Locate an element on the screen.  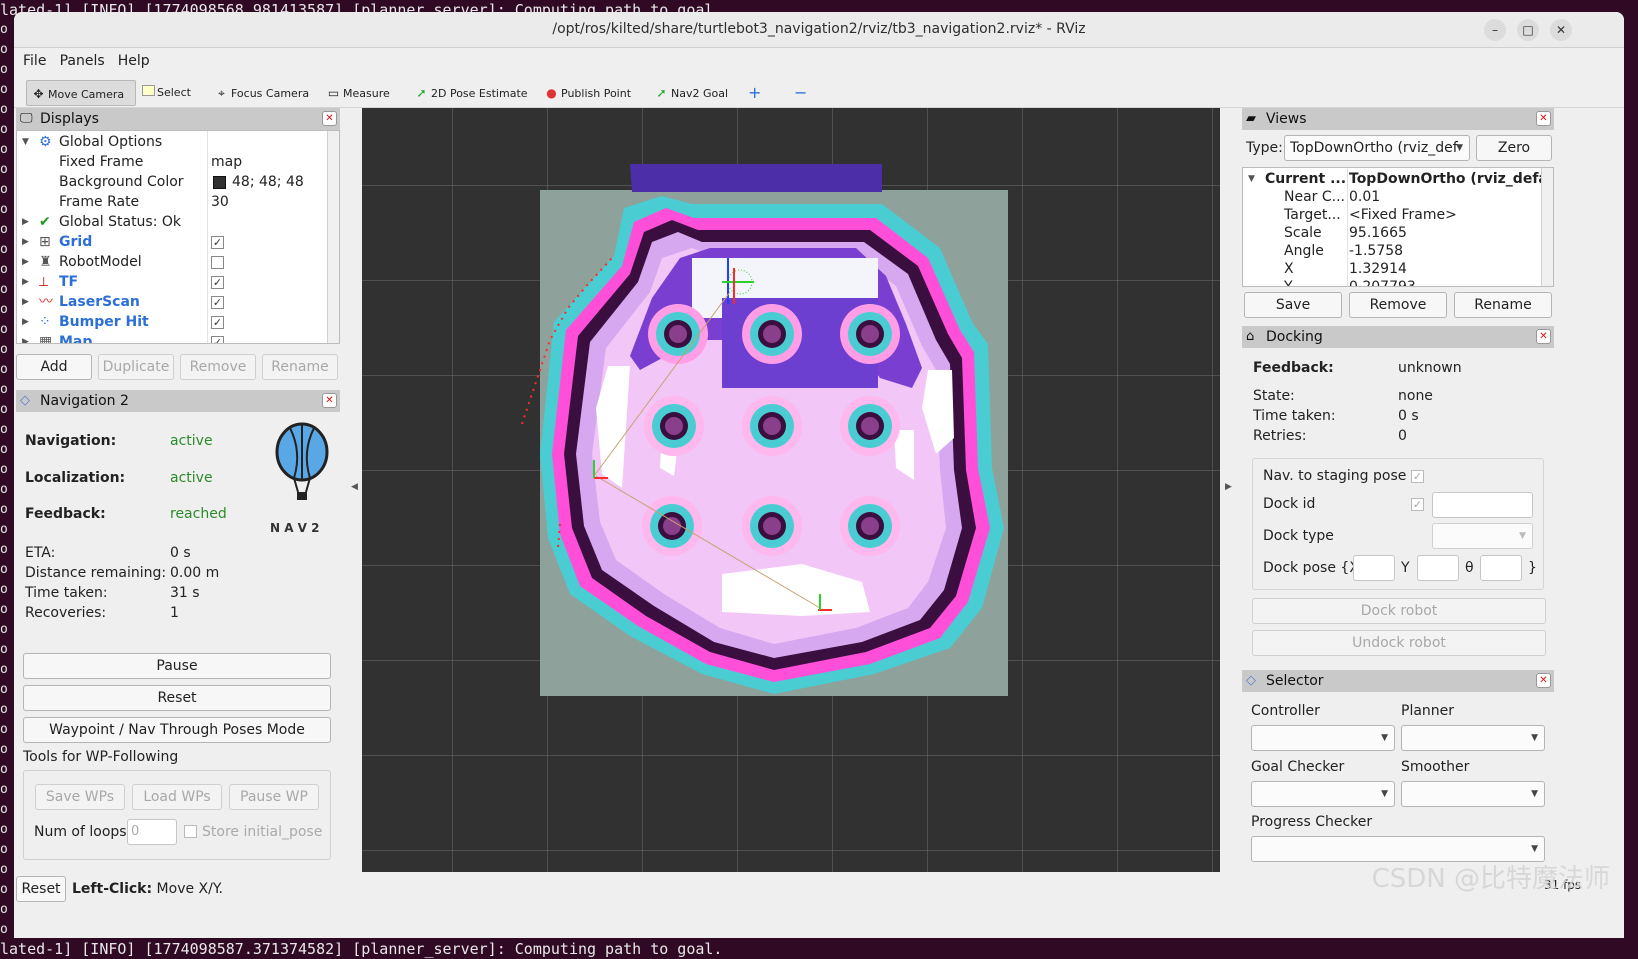
planner-select: ▼ is located at coordinates (1473, 738).